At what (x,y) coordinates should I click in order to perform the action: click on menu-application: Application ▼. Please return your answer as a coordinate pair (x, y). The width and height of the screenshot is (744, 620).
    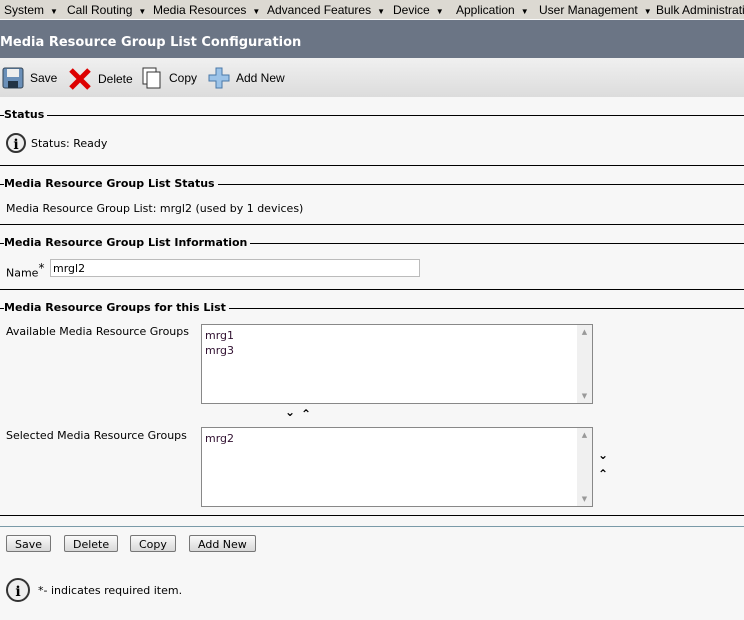
    Looking at the image, I should click on (492, 10).